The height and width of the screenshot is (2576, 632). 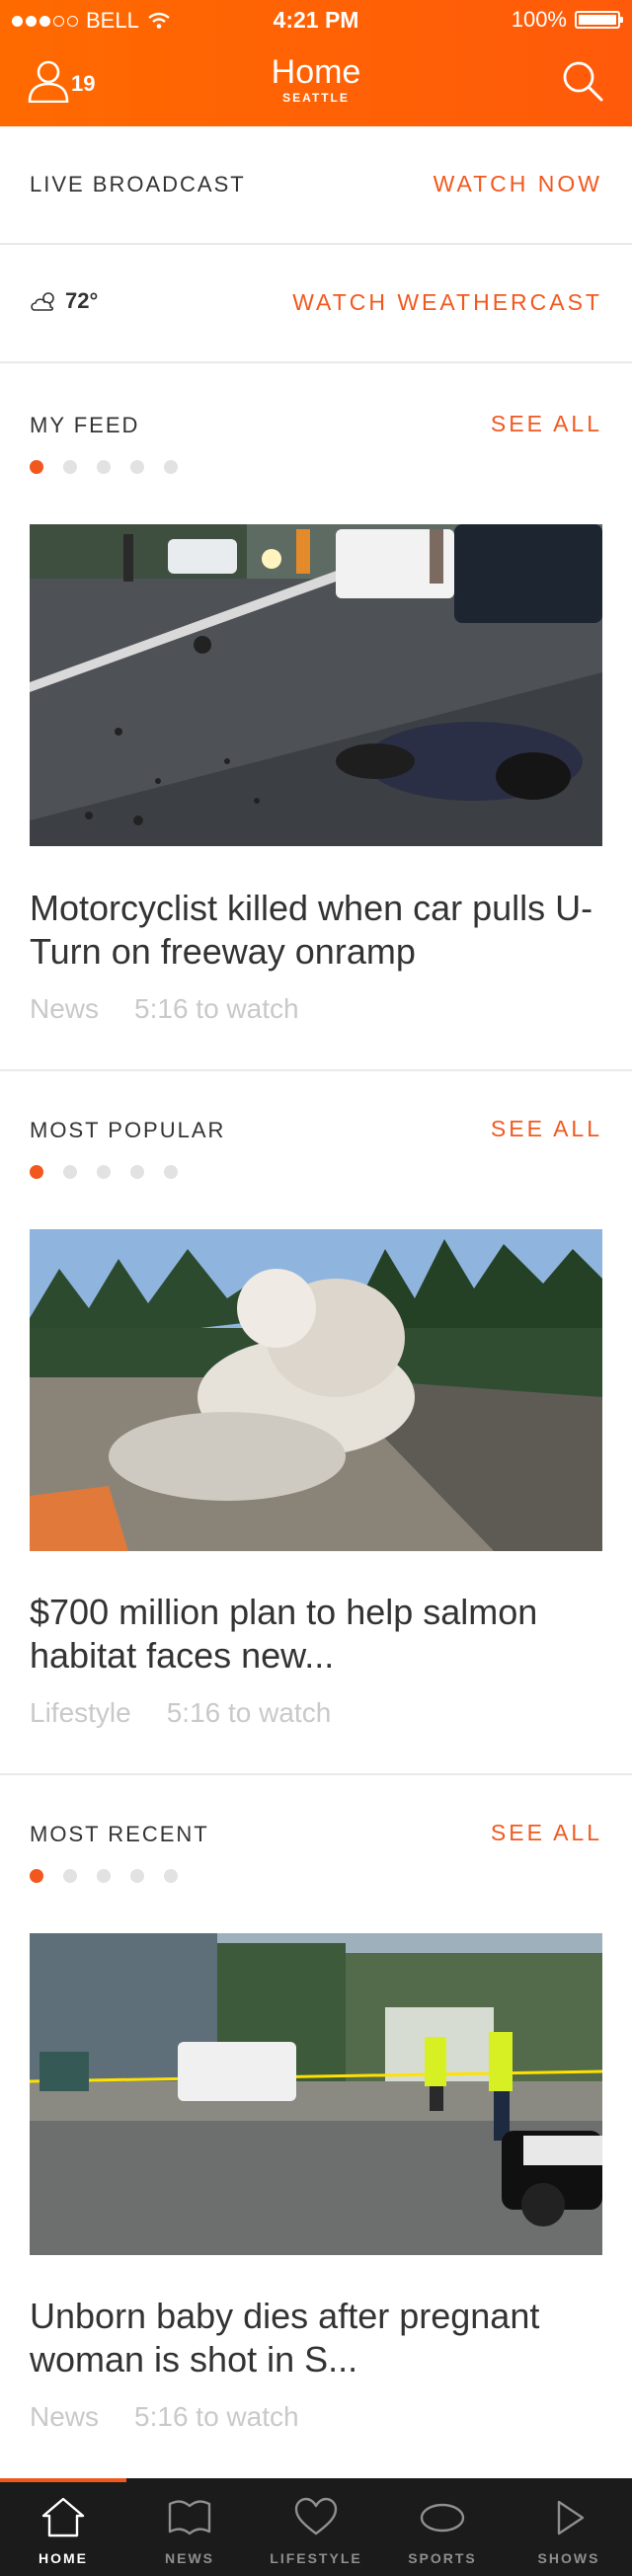 I want to click on story-photo-dam-explosion, so click(x=316, y=1390).